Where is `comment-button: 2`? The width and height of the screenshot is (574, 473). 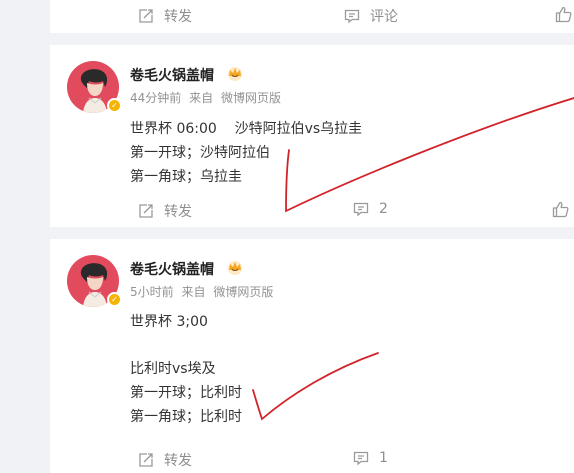 comment-button: 2 is located at coordinates (370, 209).